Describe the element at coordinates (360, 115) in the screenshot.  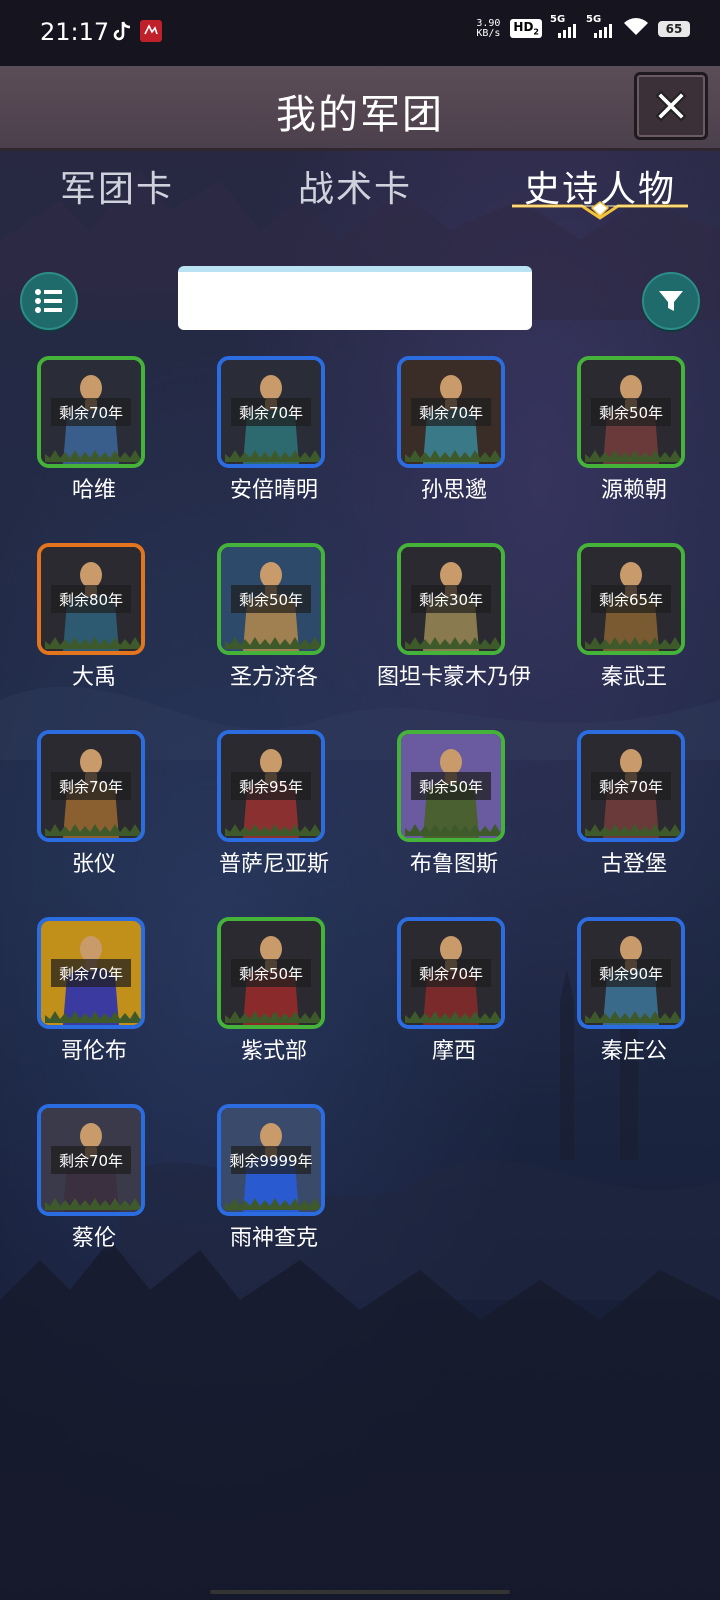
I see `page-title: 我的军团` at that location.